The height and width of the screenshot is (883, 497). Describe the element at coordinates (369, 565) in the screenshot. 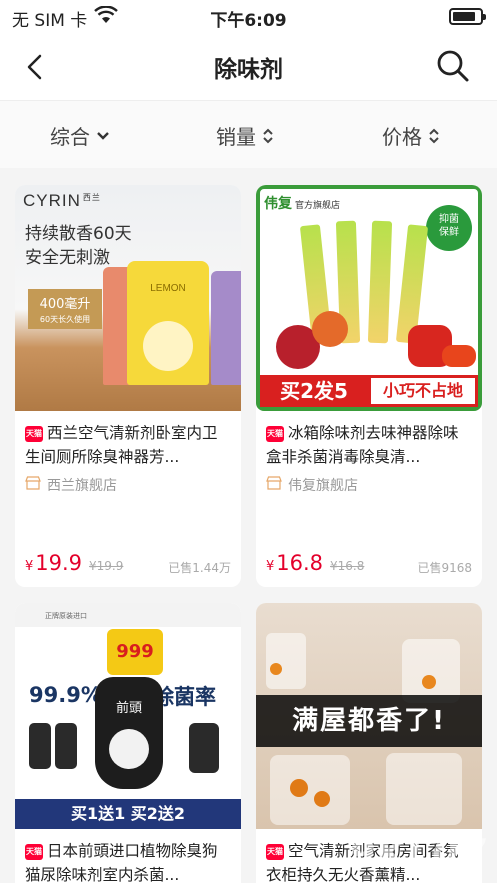

I see `price-row: ¥16.8 ¥16.8 已售9168` at that location.